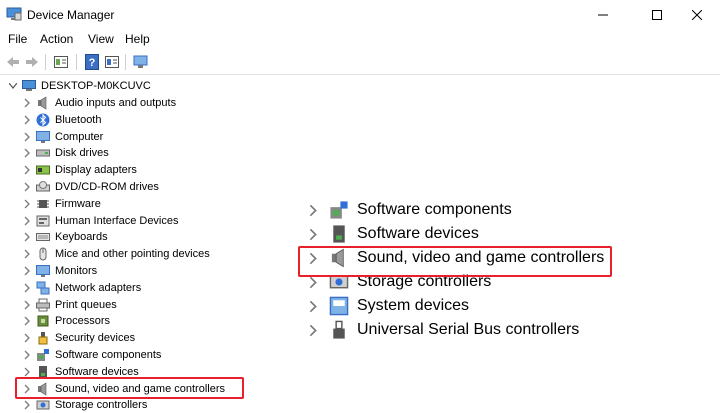 This screenshot has height=413, width=720. I want to click on menu-file: File, so click(17, 39).